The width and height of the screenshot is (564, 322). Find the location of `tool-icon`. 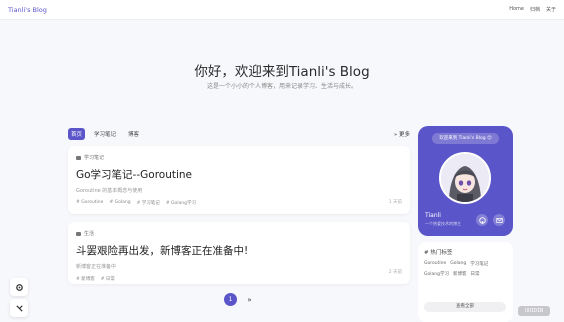

tool-icon is located at coordinates (19, 308).